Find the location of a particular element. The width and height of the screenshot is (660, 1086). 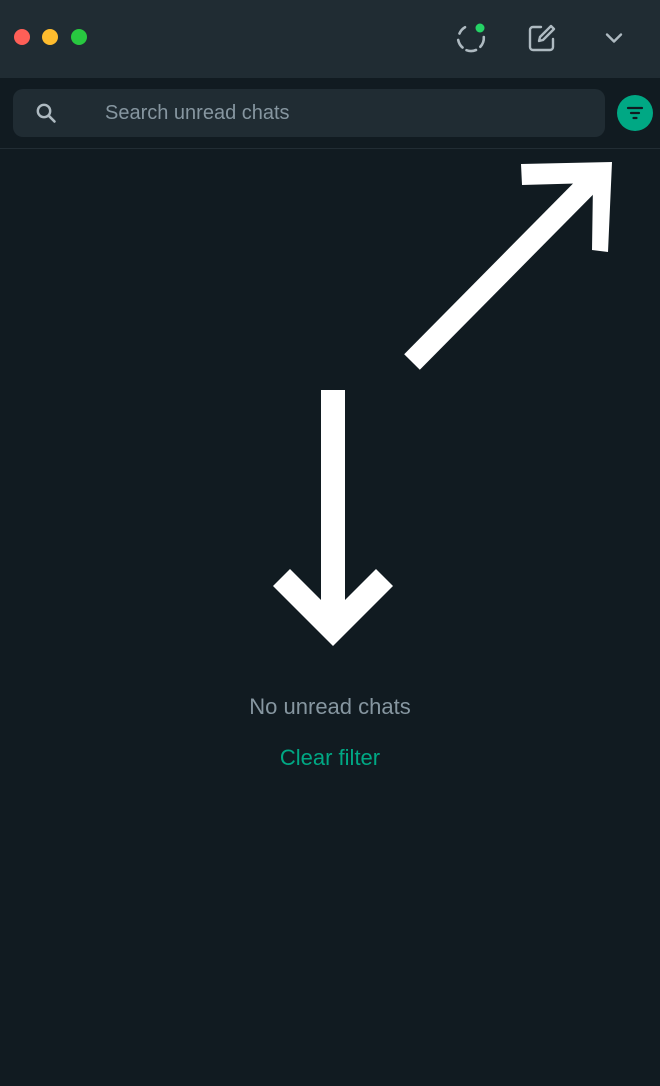

search-row is located at coordinates (330, 113).